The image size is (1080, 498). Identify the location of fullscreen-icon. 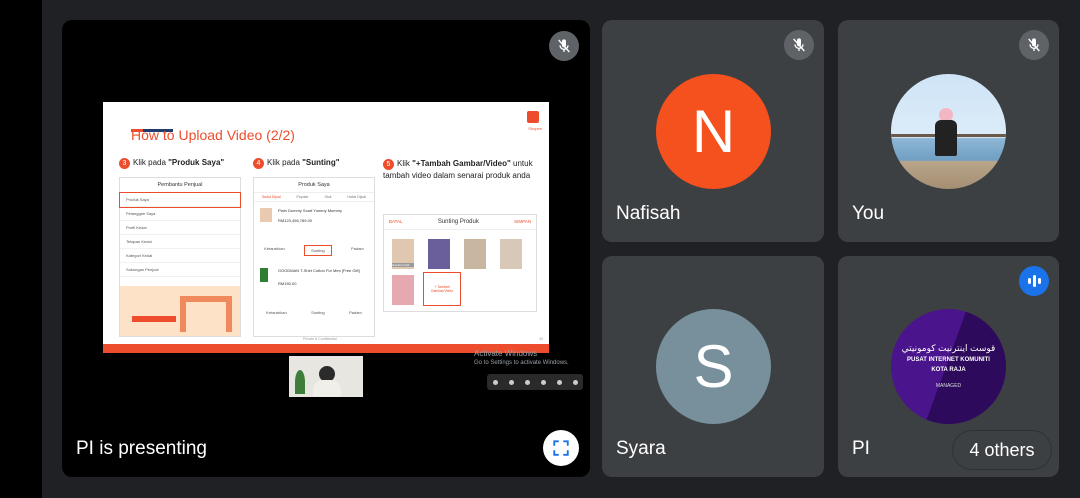
(561, 448).